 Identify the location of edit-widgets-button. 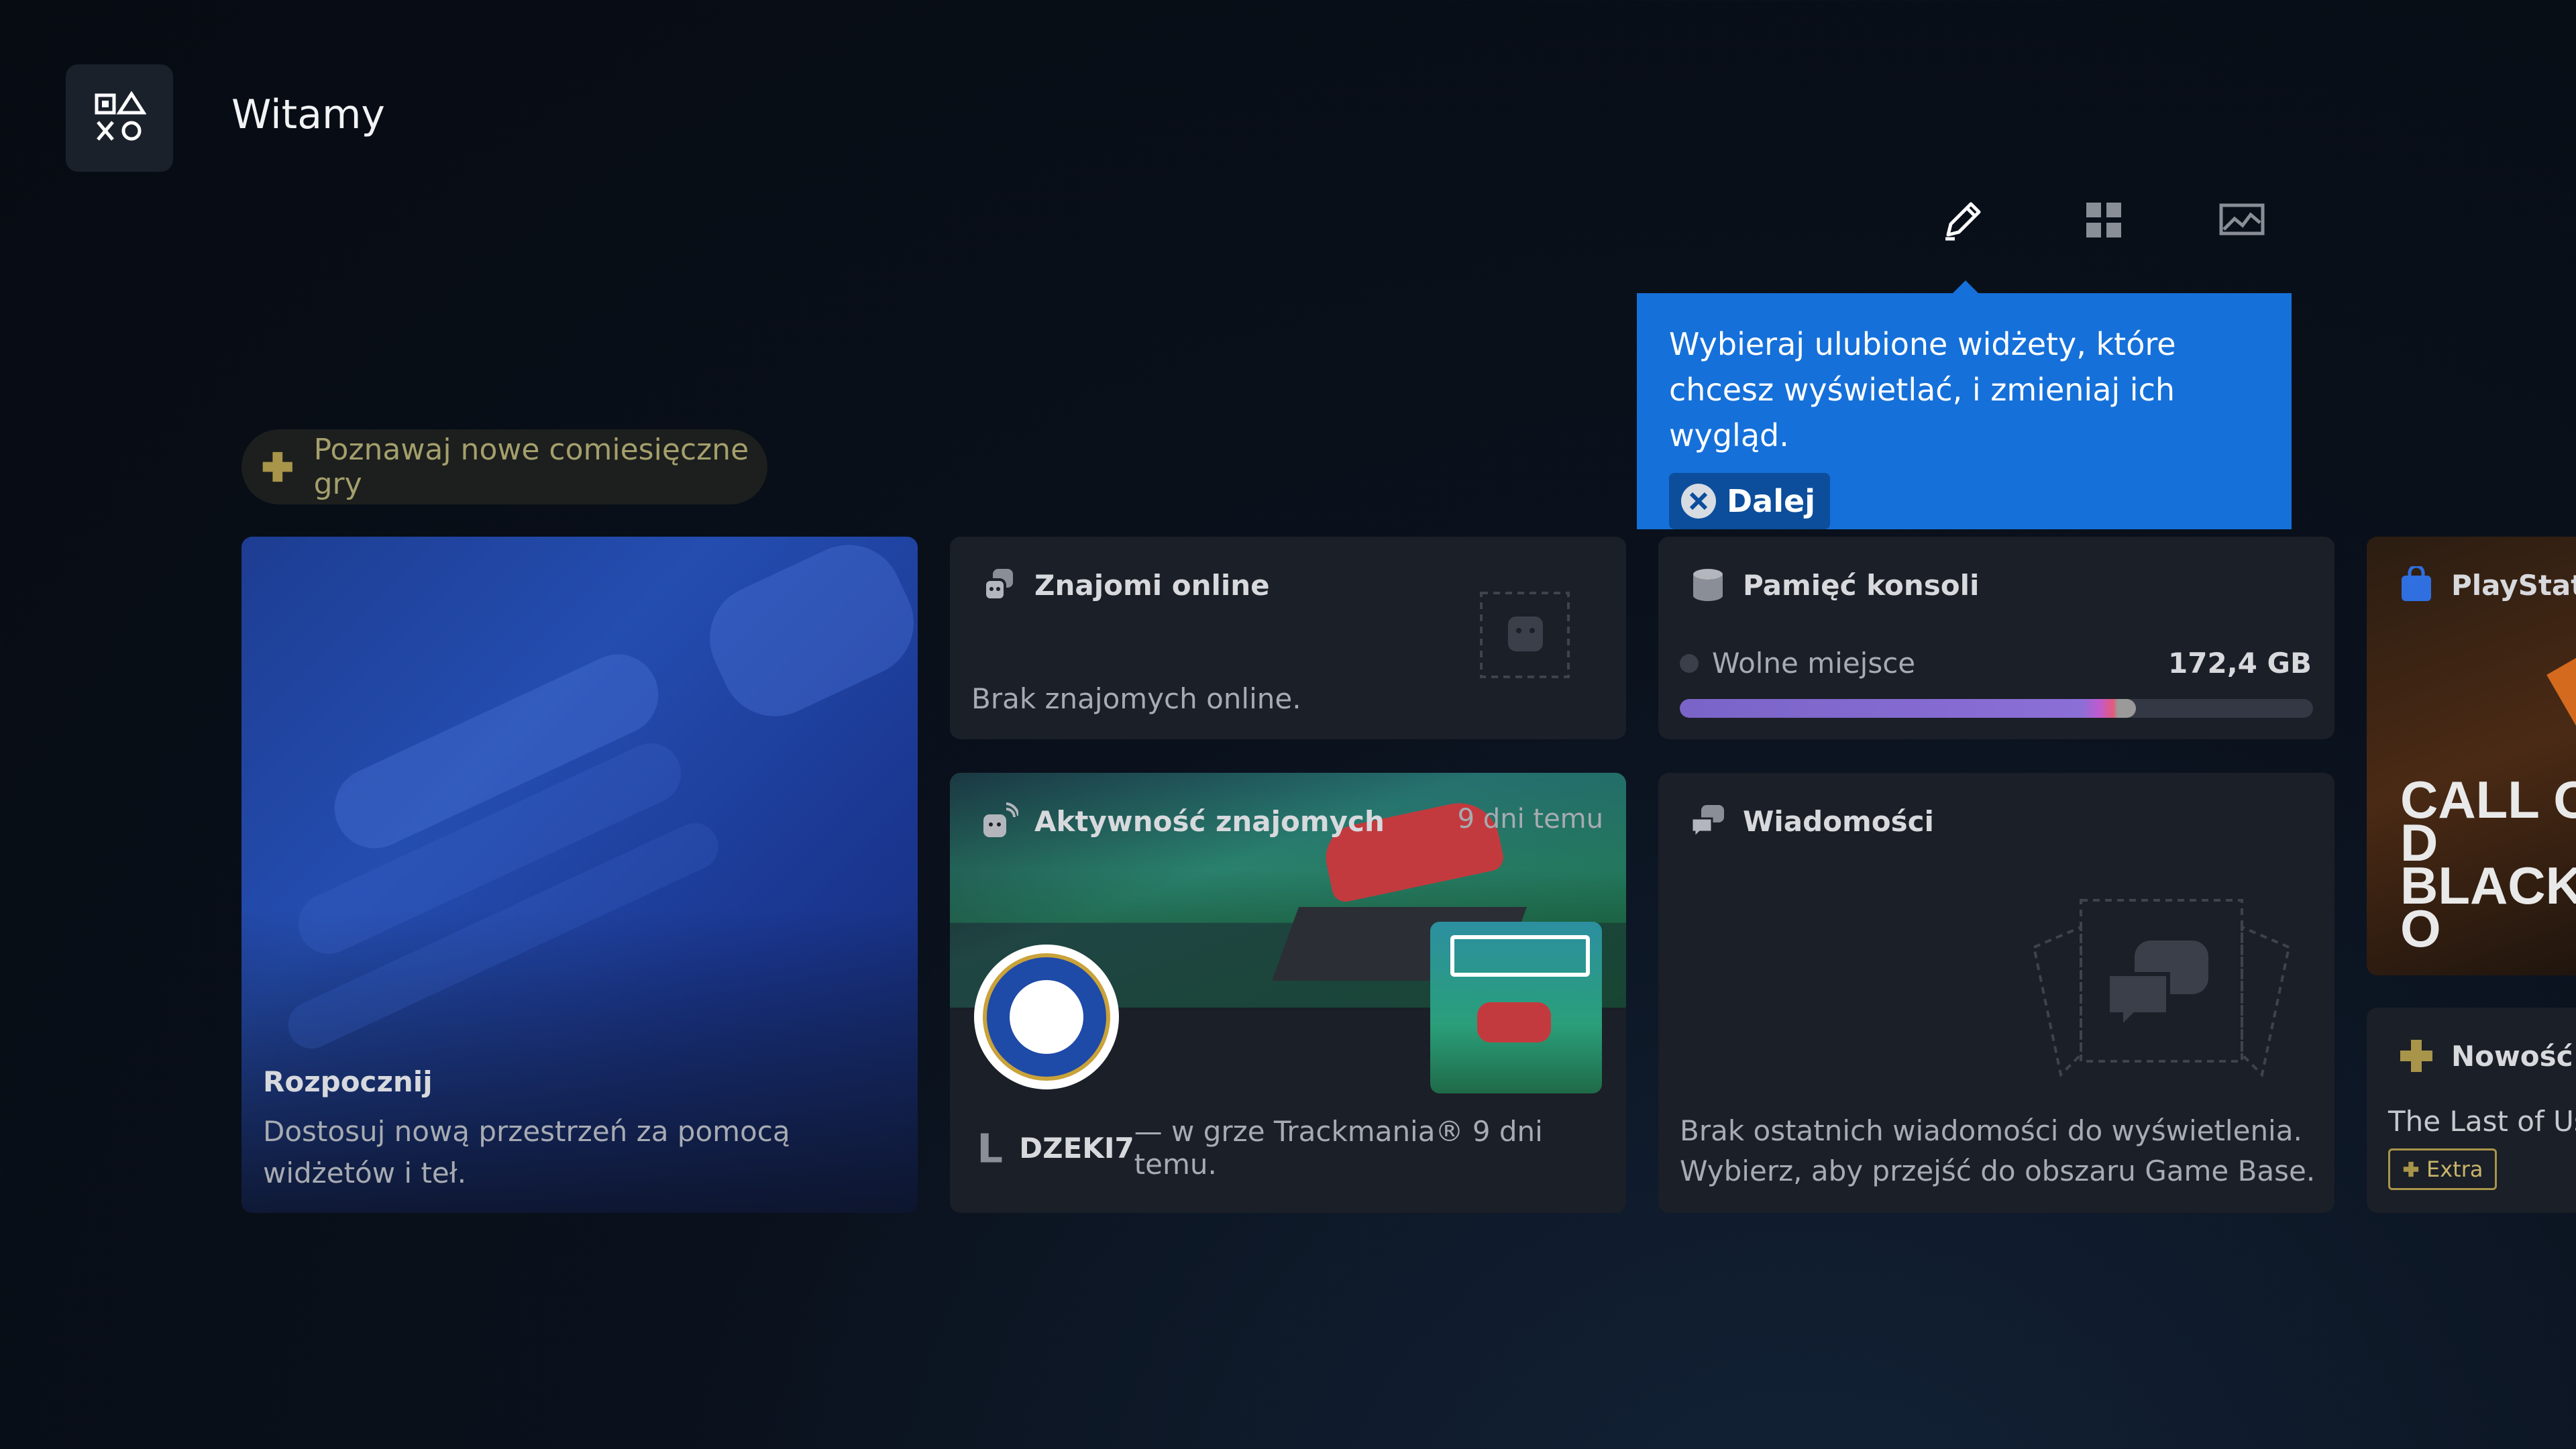
(1962, 220).